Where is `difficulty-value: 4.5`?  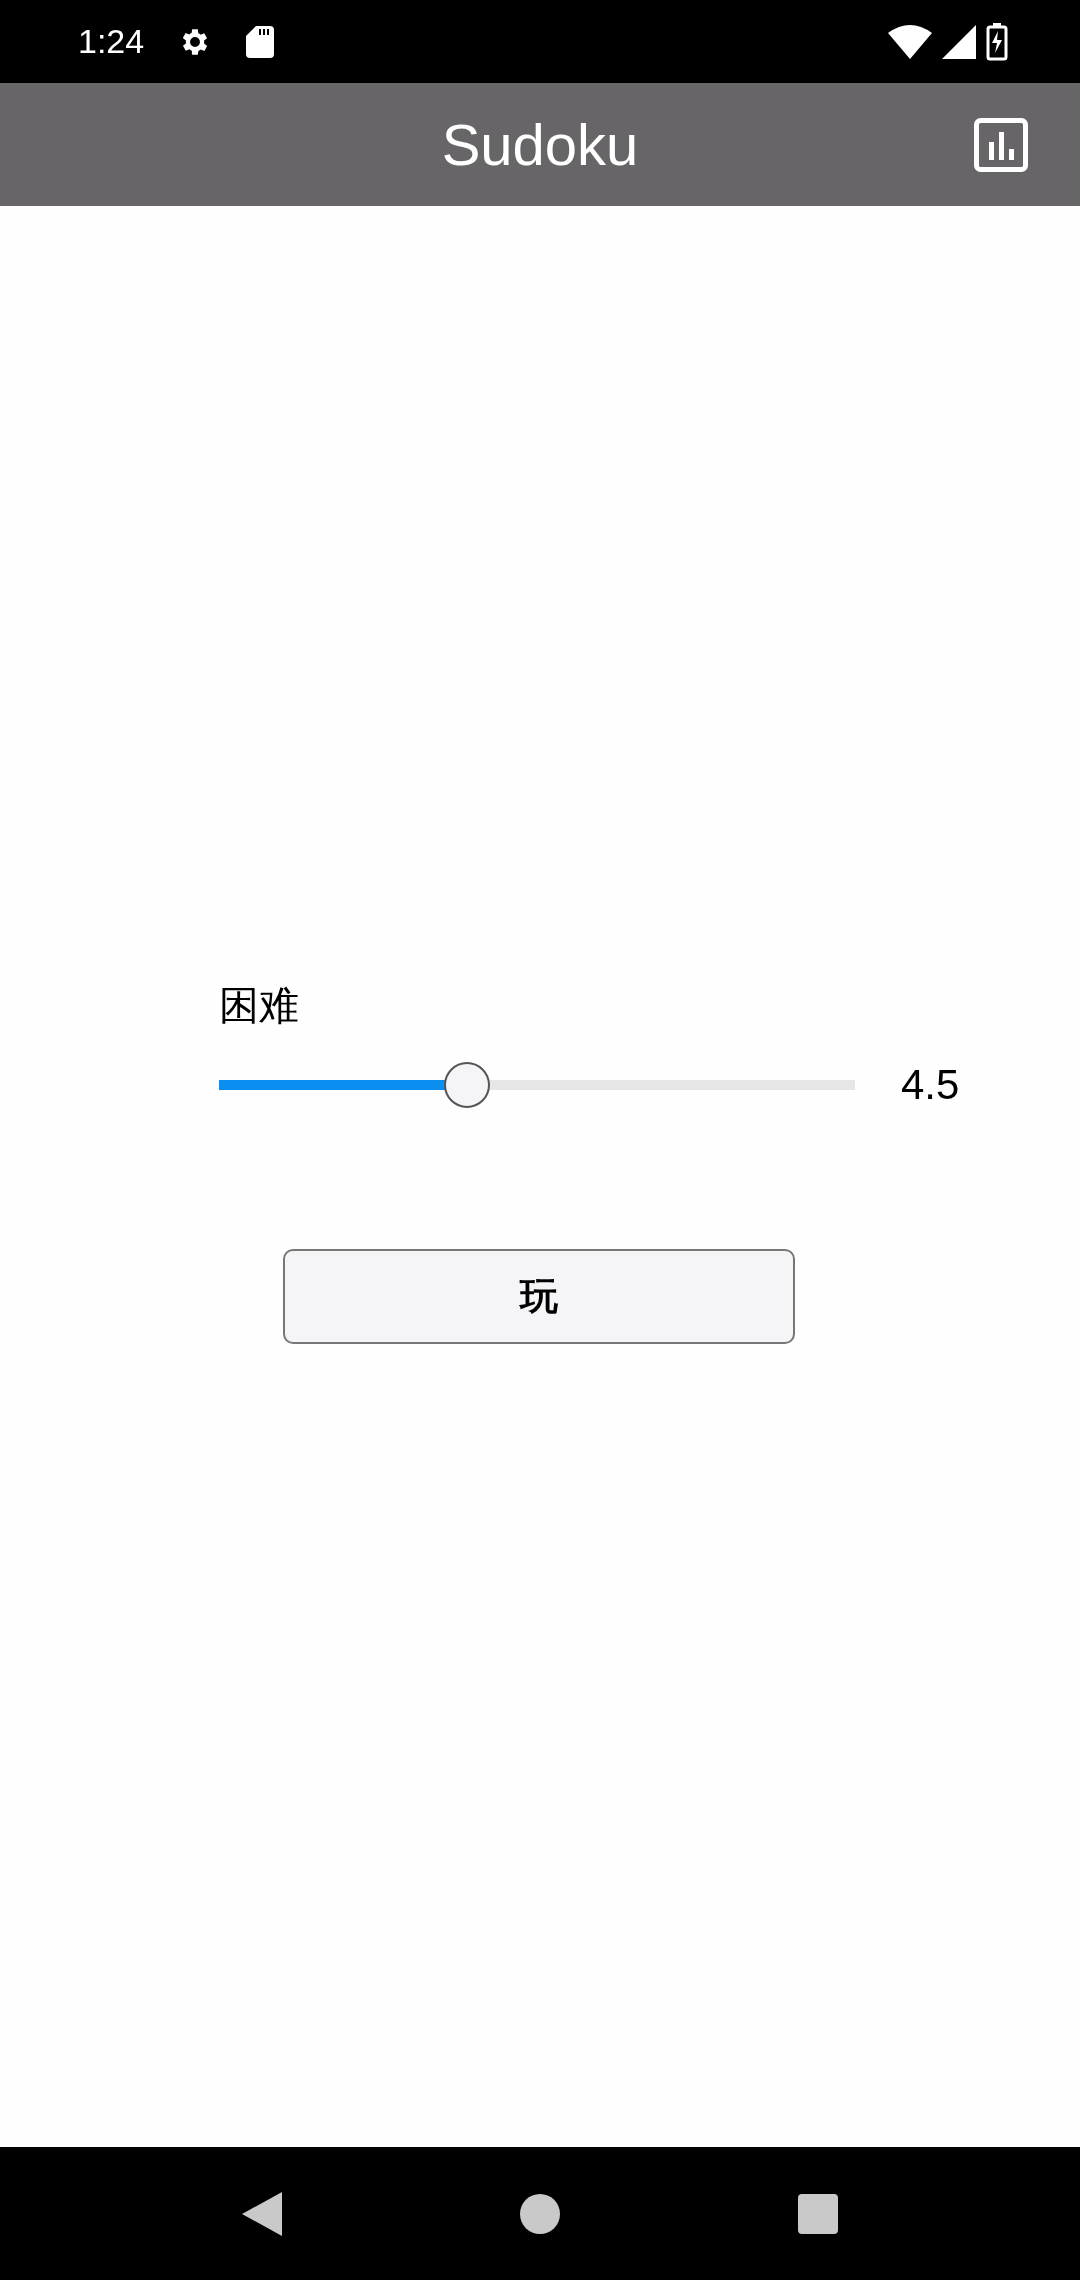 difficulty-value: 4.5 is located at coordinates (930, 1085).